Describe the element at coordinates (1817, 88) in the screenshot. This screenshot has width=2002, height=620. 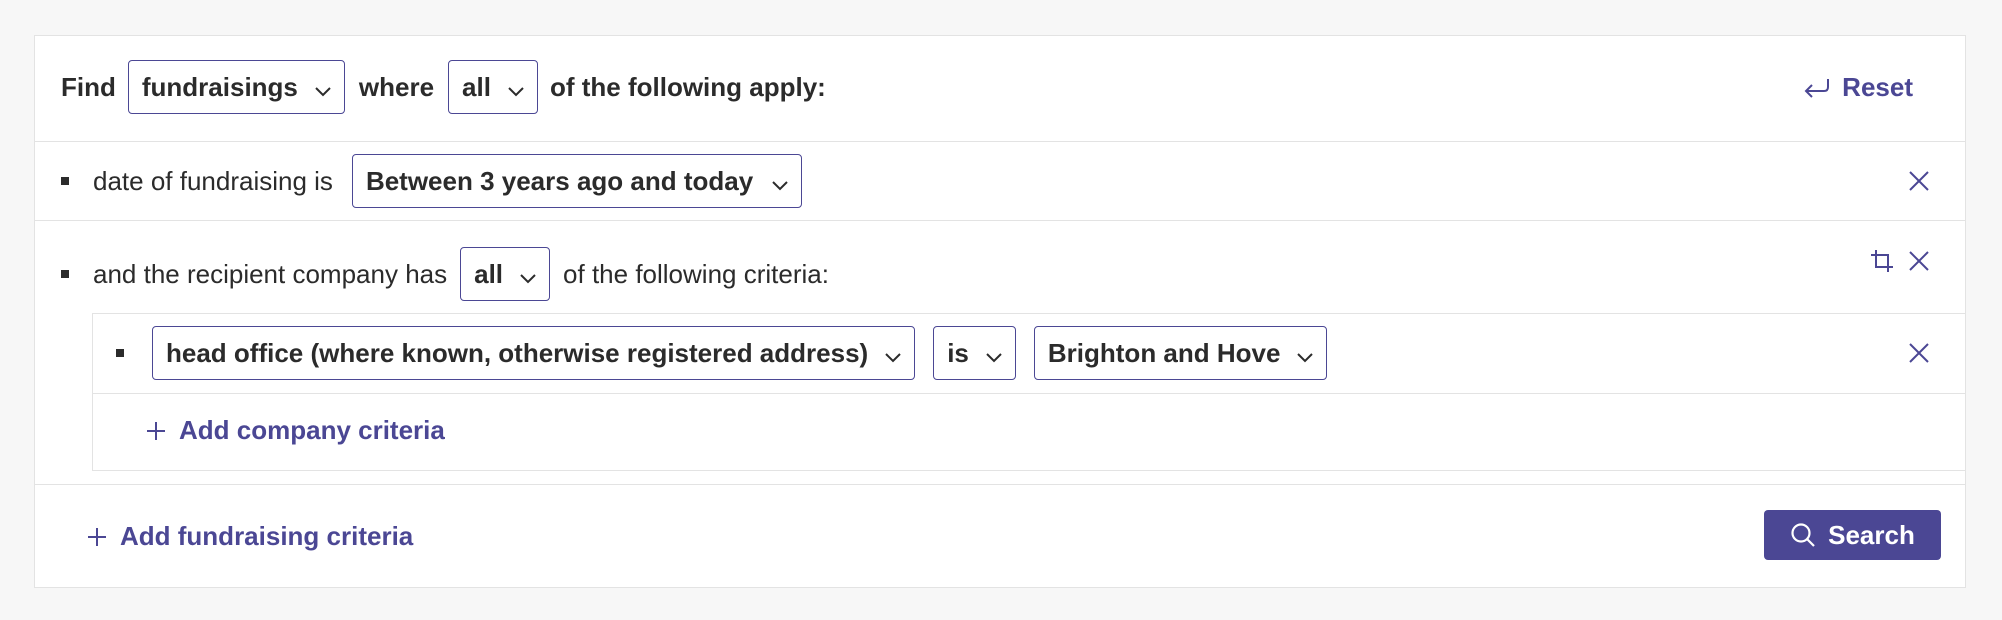
I see `undo-arrow-icon` at that location.